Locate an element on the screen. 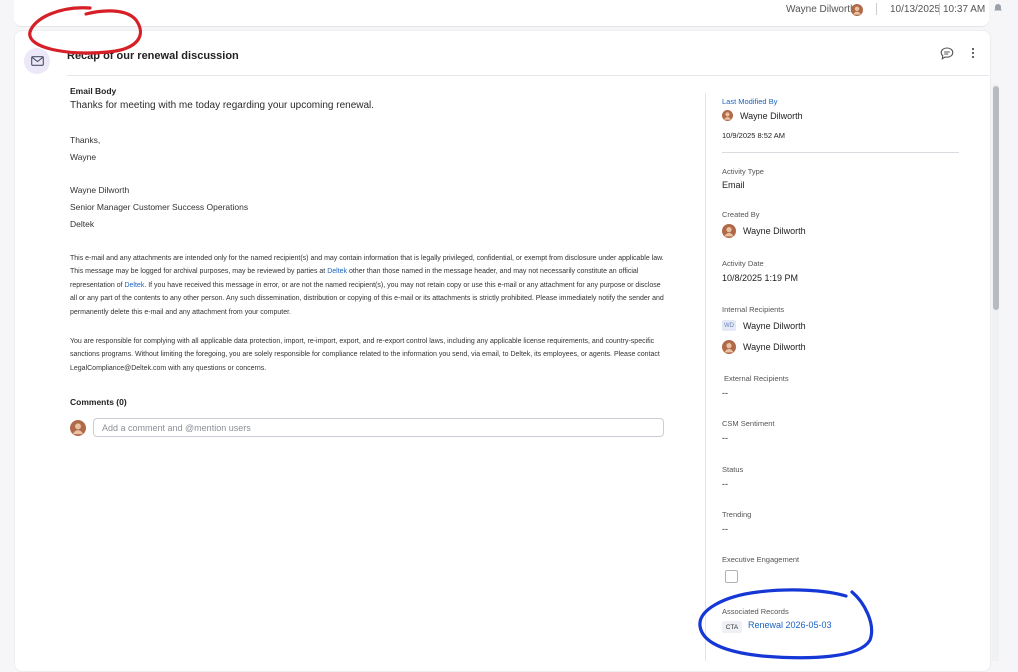 The width and height of the screenshot is (1018, 672). last-modified-date: 10/9/2025 8:52 AM is located at coordinates (753, 135).